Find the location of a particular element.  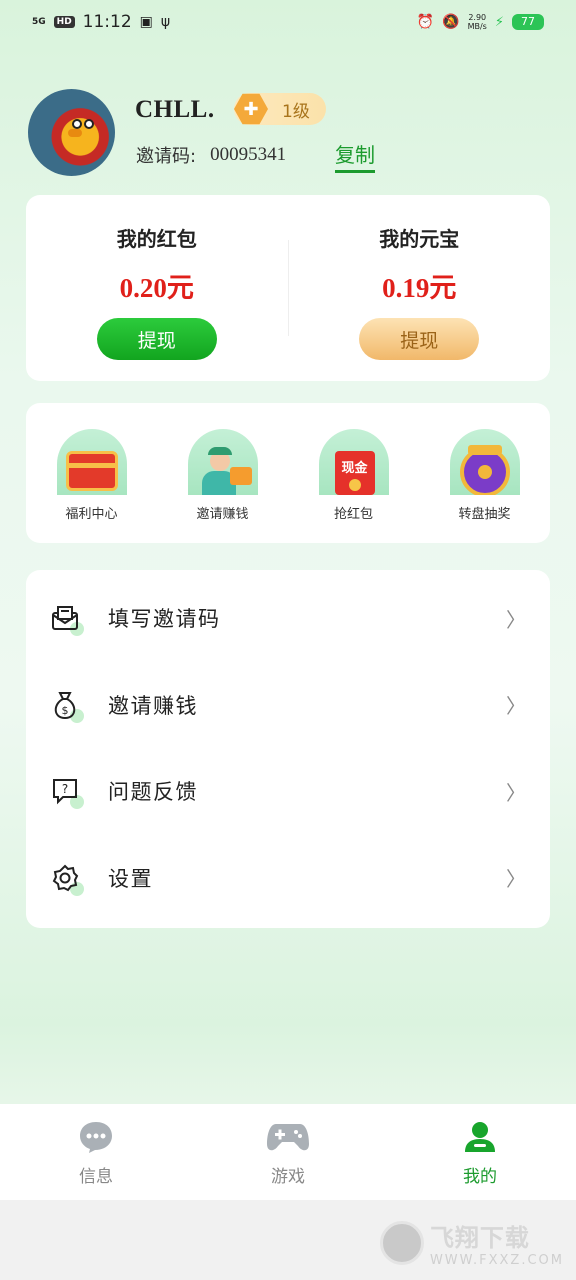

feedback-icon: ? is located at coordinates (67, 793).